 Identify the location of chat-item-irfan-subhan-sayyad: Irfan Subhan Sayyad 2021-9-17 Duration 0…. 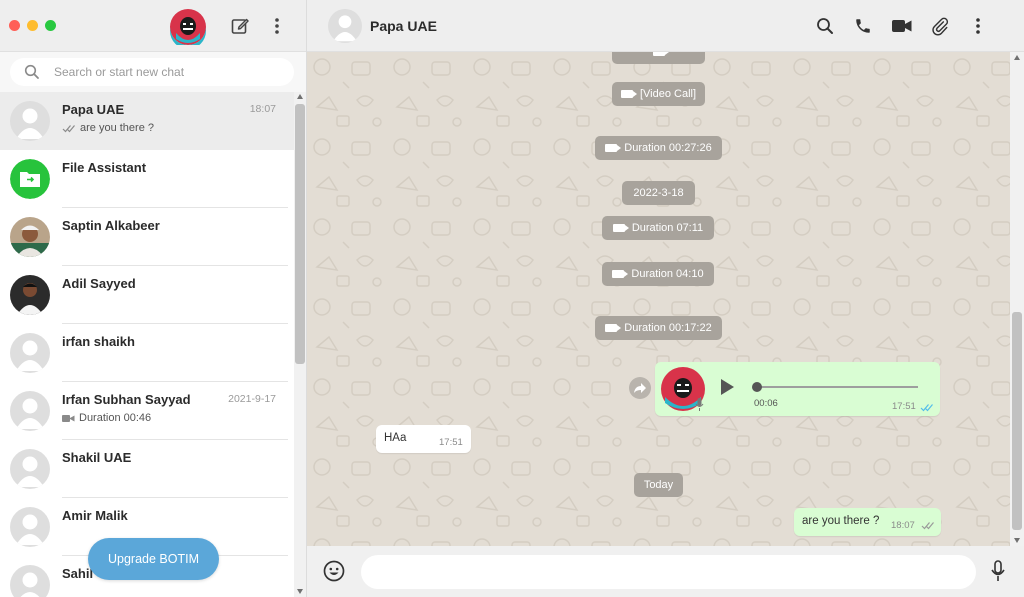
(147, 411).